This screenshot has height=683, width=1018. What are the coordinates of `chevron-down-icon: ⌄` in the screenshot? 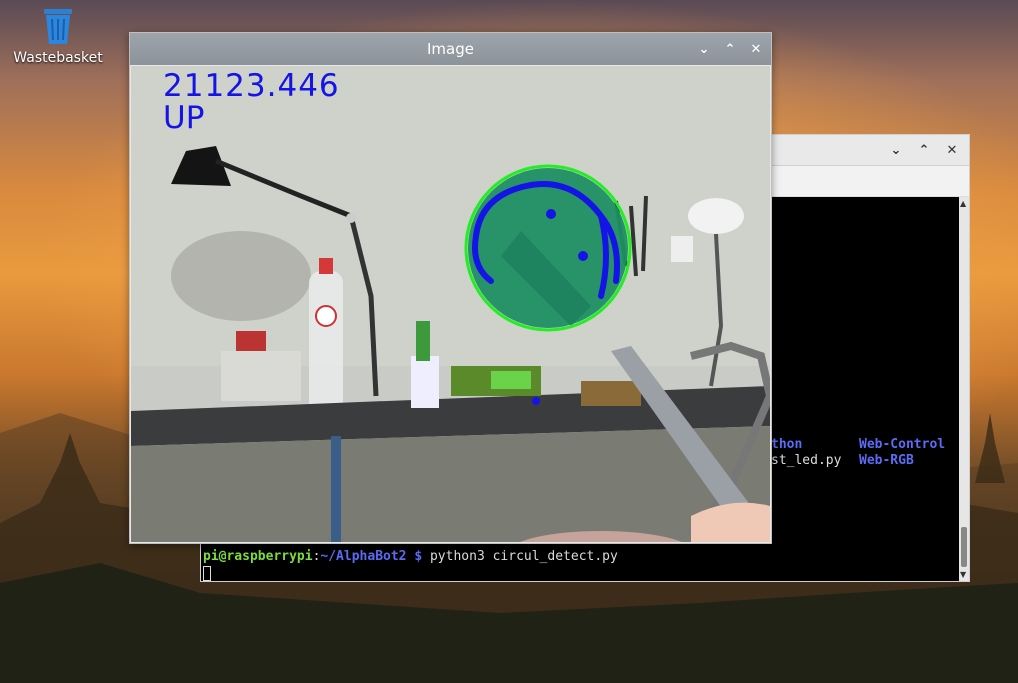 It's located at (896, 150).